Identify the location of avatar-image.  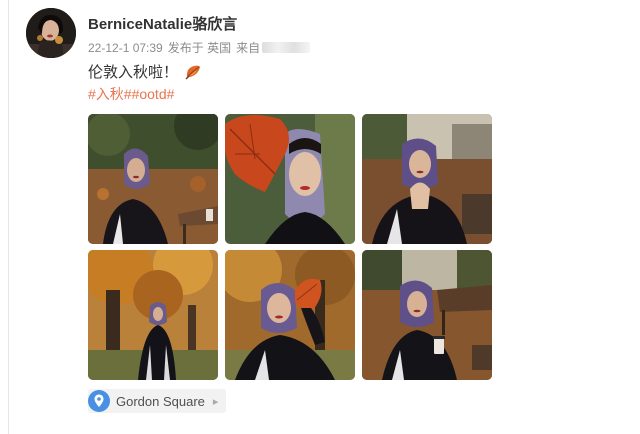
(51, 33).